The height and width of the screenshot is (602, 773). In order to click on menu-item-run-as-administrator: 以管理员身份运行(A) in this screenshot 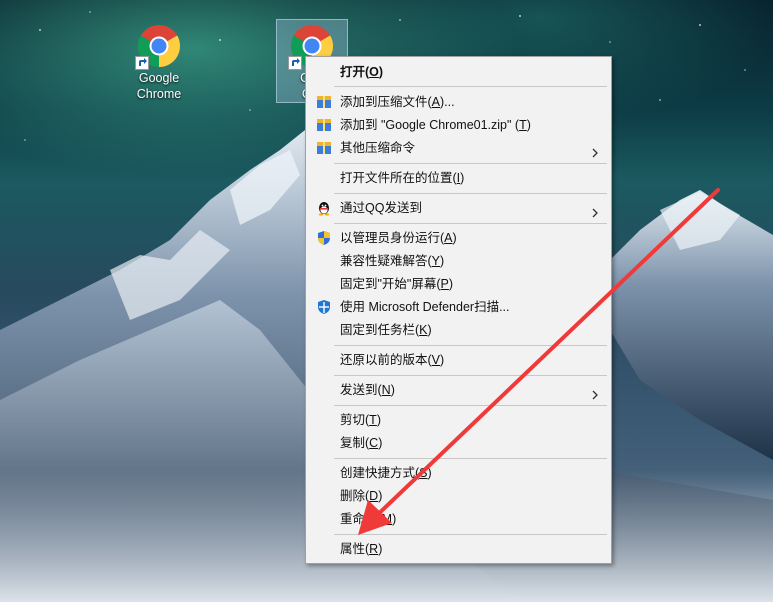, I will do `click(458, 238)`.